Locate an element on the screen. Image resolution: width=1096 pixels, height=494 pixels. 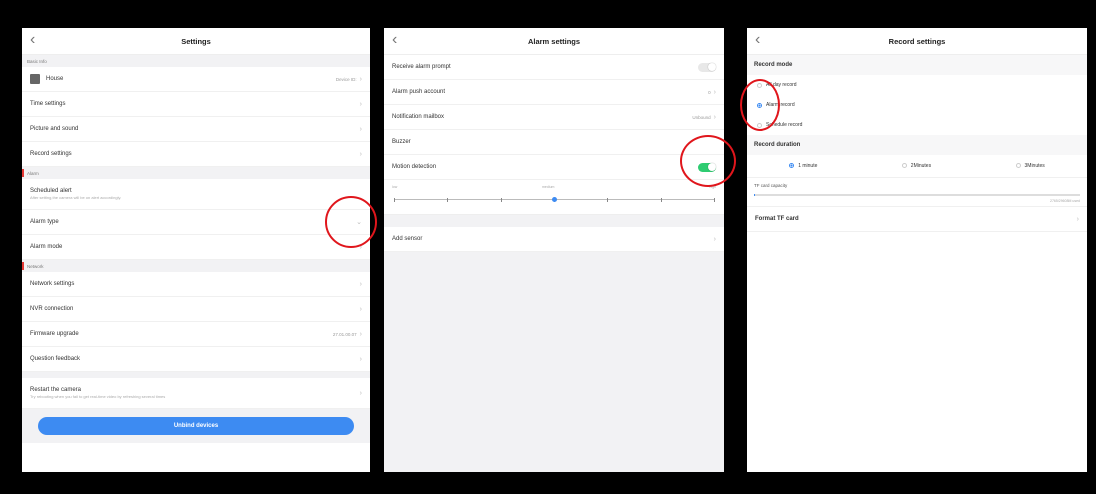
push-account-count: 0 is located at coordinates (709, 92).